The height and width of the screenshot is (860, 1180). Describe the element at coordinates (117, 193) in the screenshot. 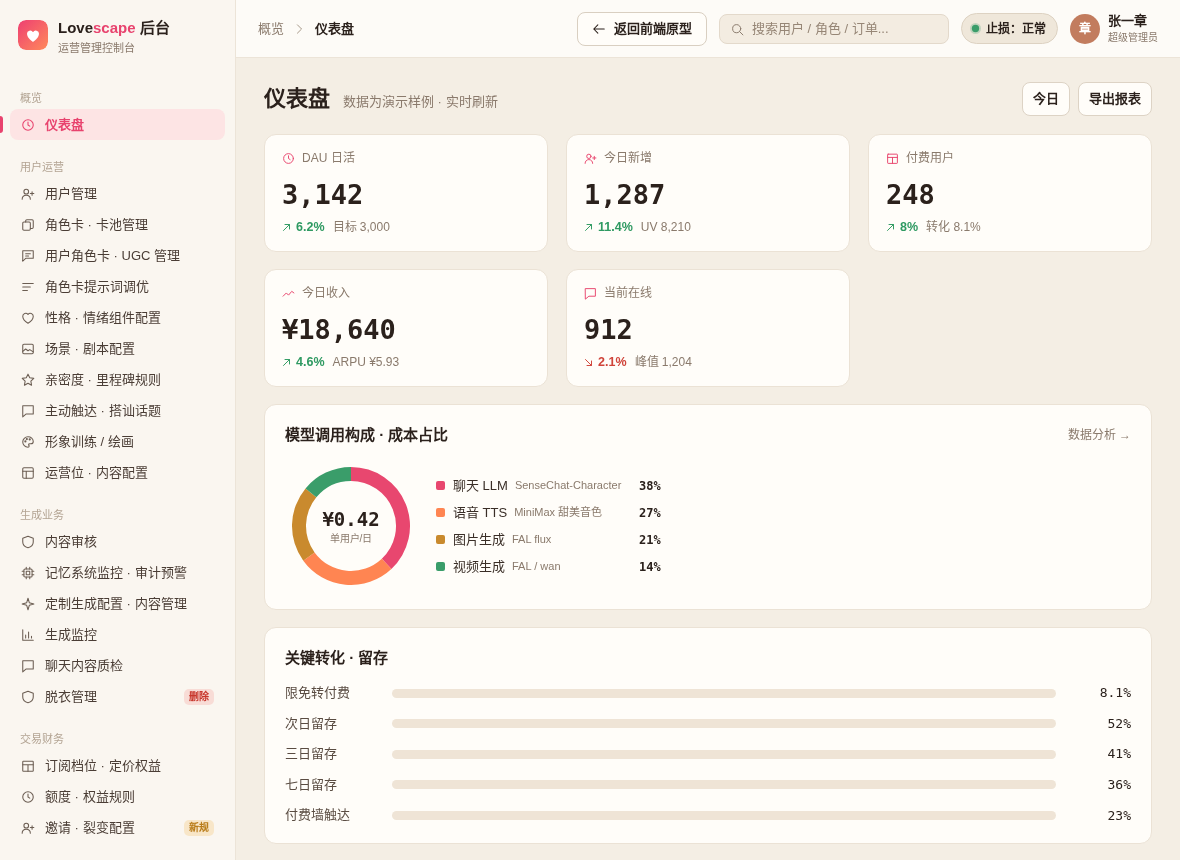

I see `sidebar-item: 用户管理` at that location.